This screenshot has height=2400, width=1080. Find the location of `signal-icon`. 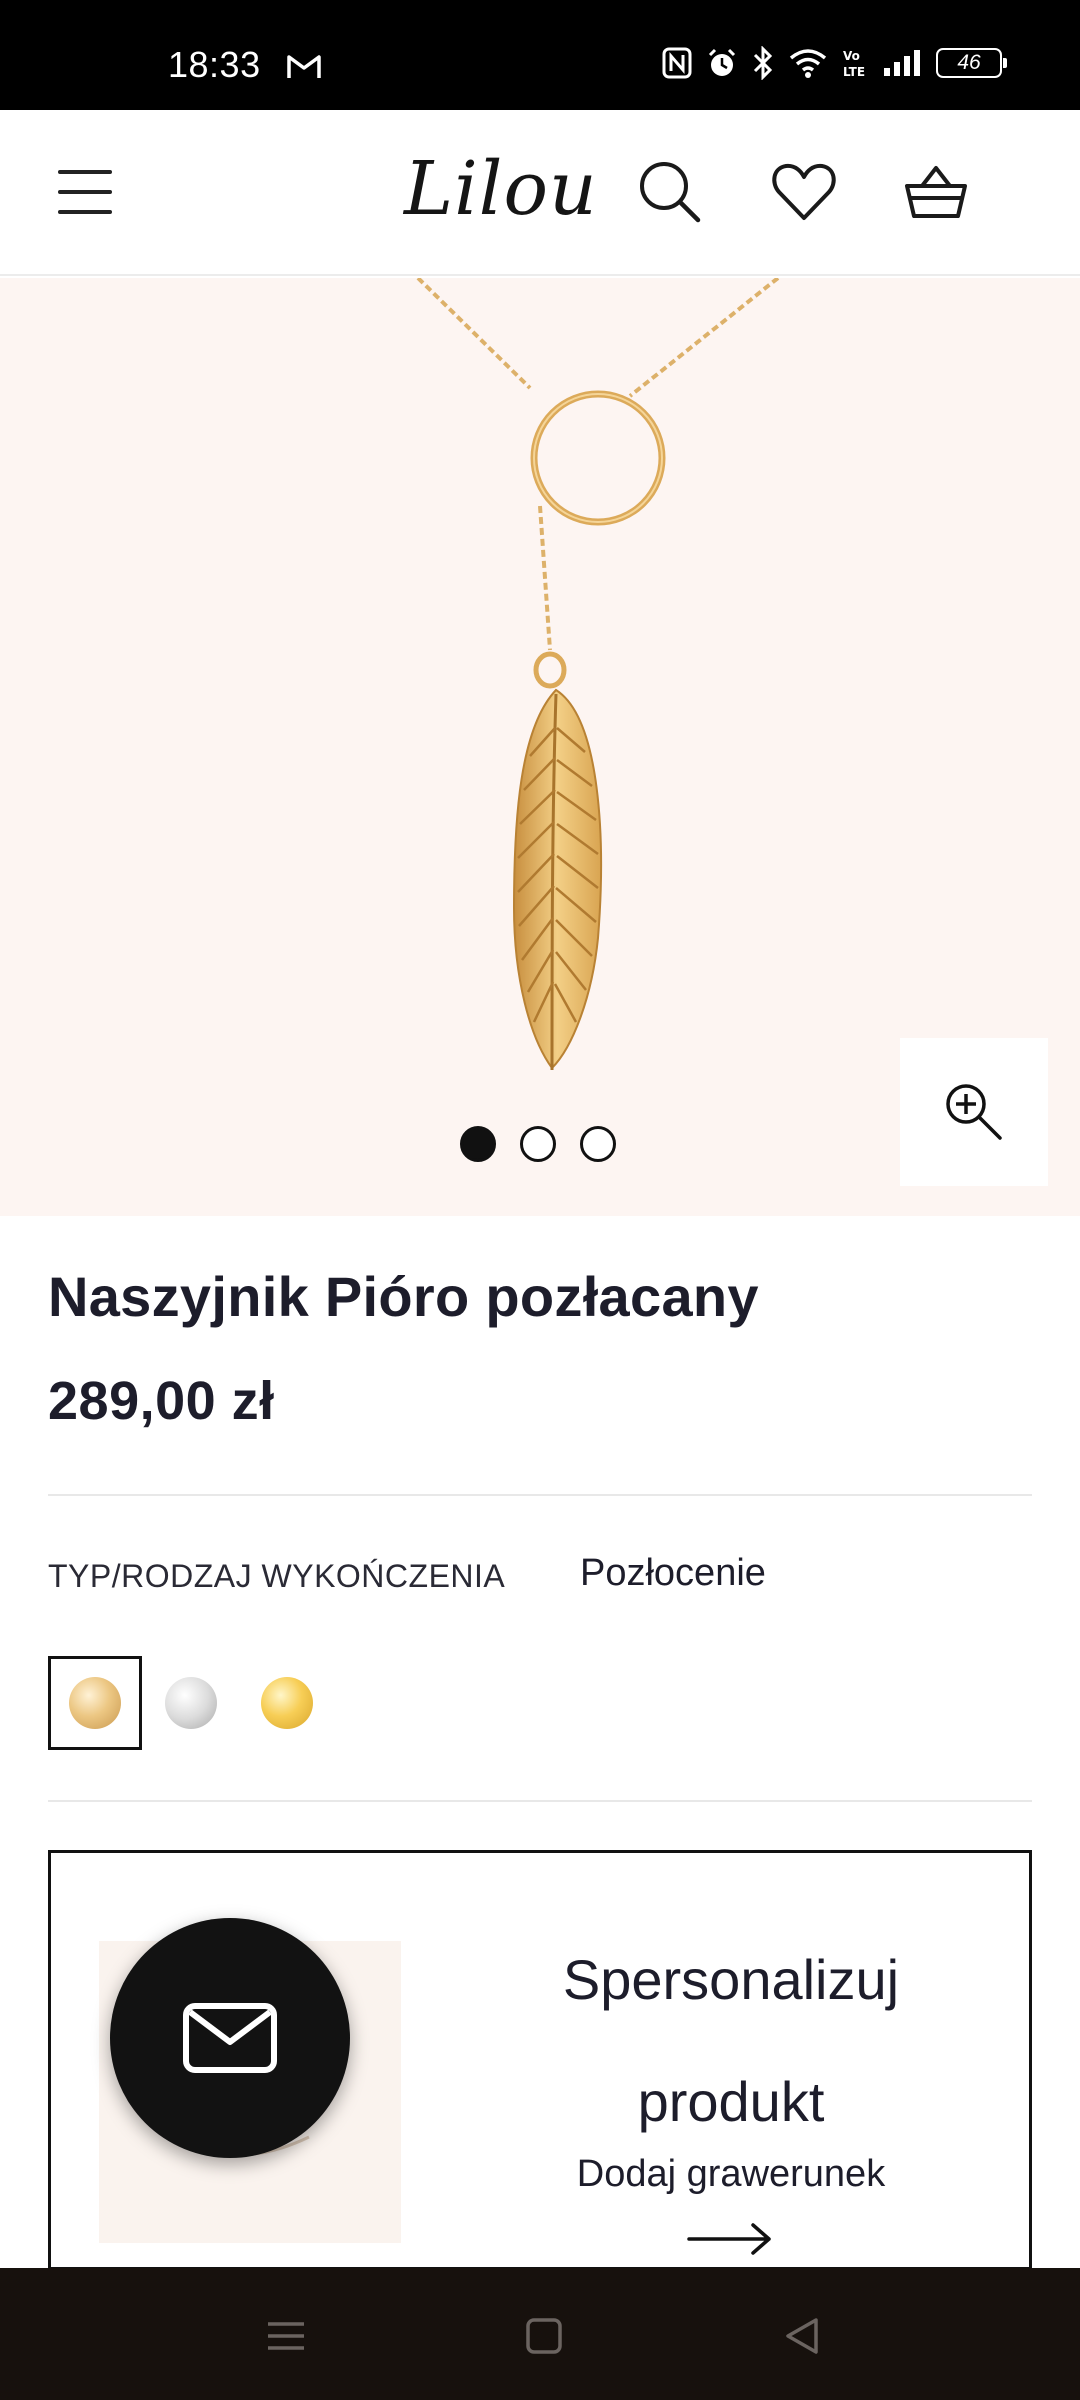

signal-icon is located at coordinates (902, 63).